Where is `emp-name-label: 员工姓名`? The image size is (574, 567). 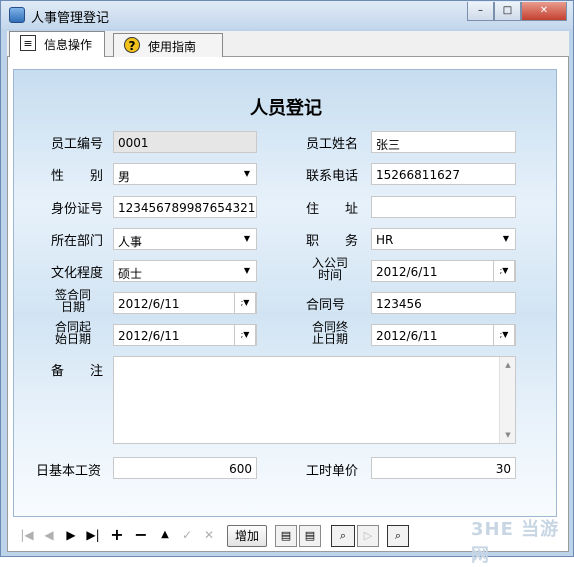 emp-name-label: 员工姓名 is located at coordinates (332, 144).